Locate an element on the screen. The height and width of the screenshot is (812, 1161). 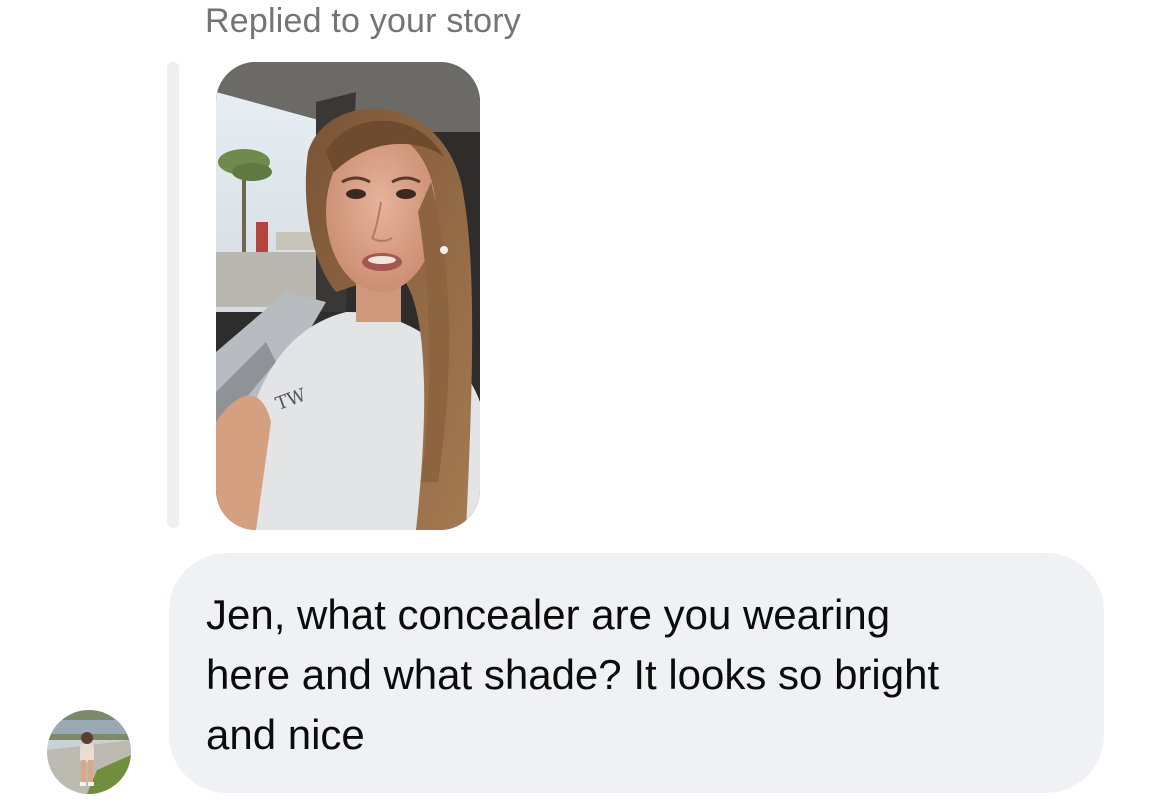
story-image: TW is located at coordinates (348, 296).